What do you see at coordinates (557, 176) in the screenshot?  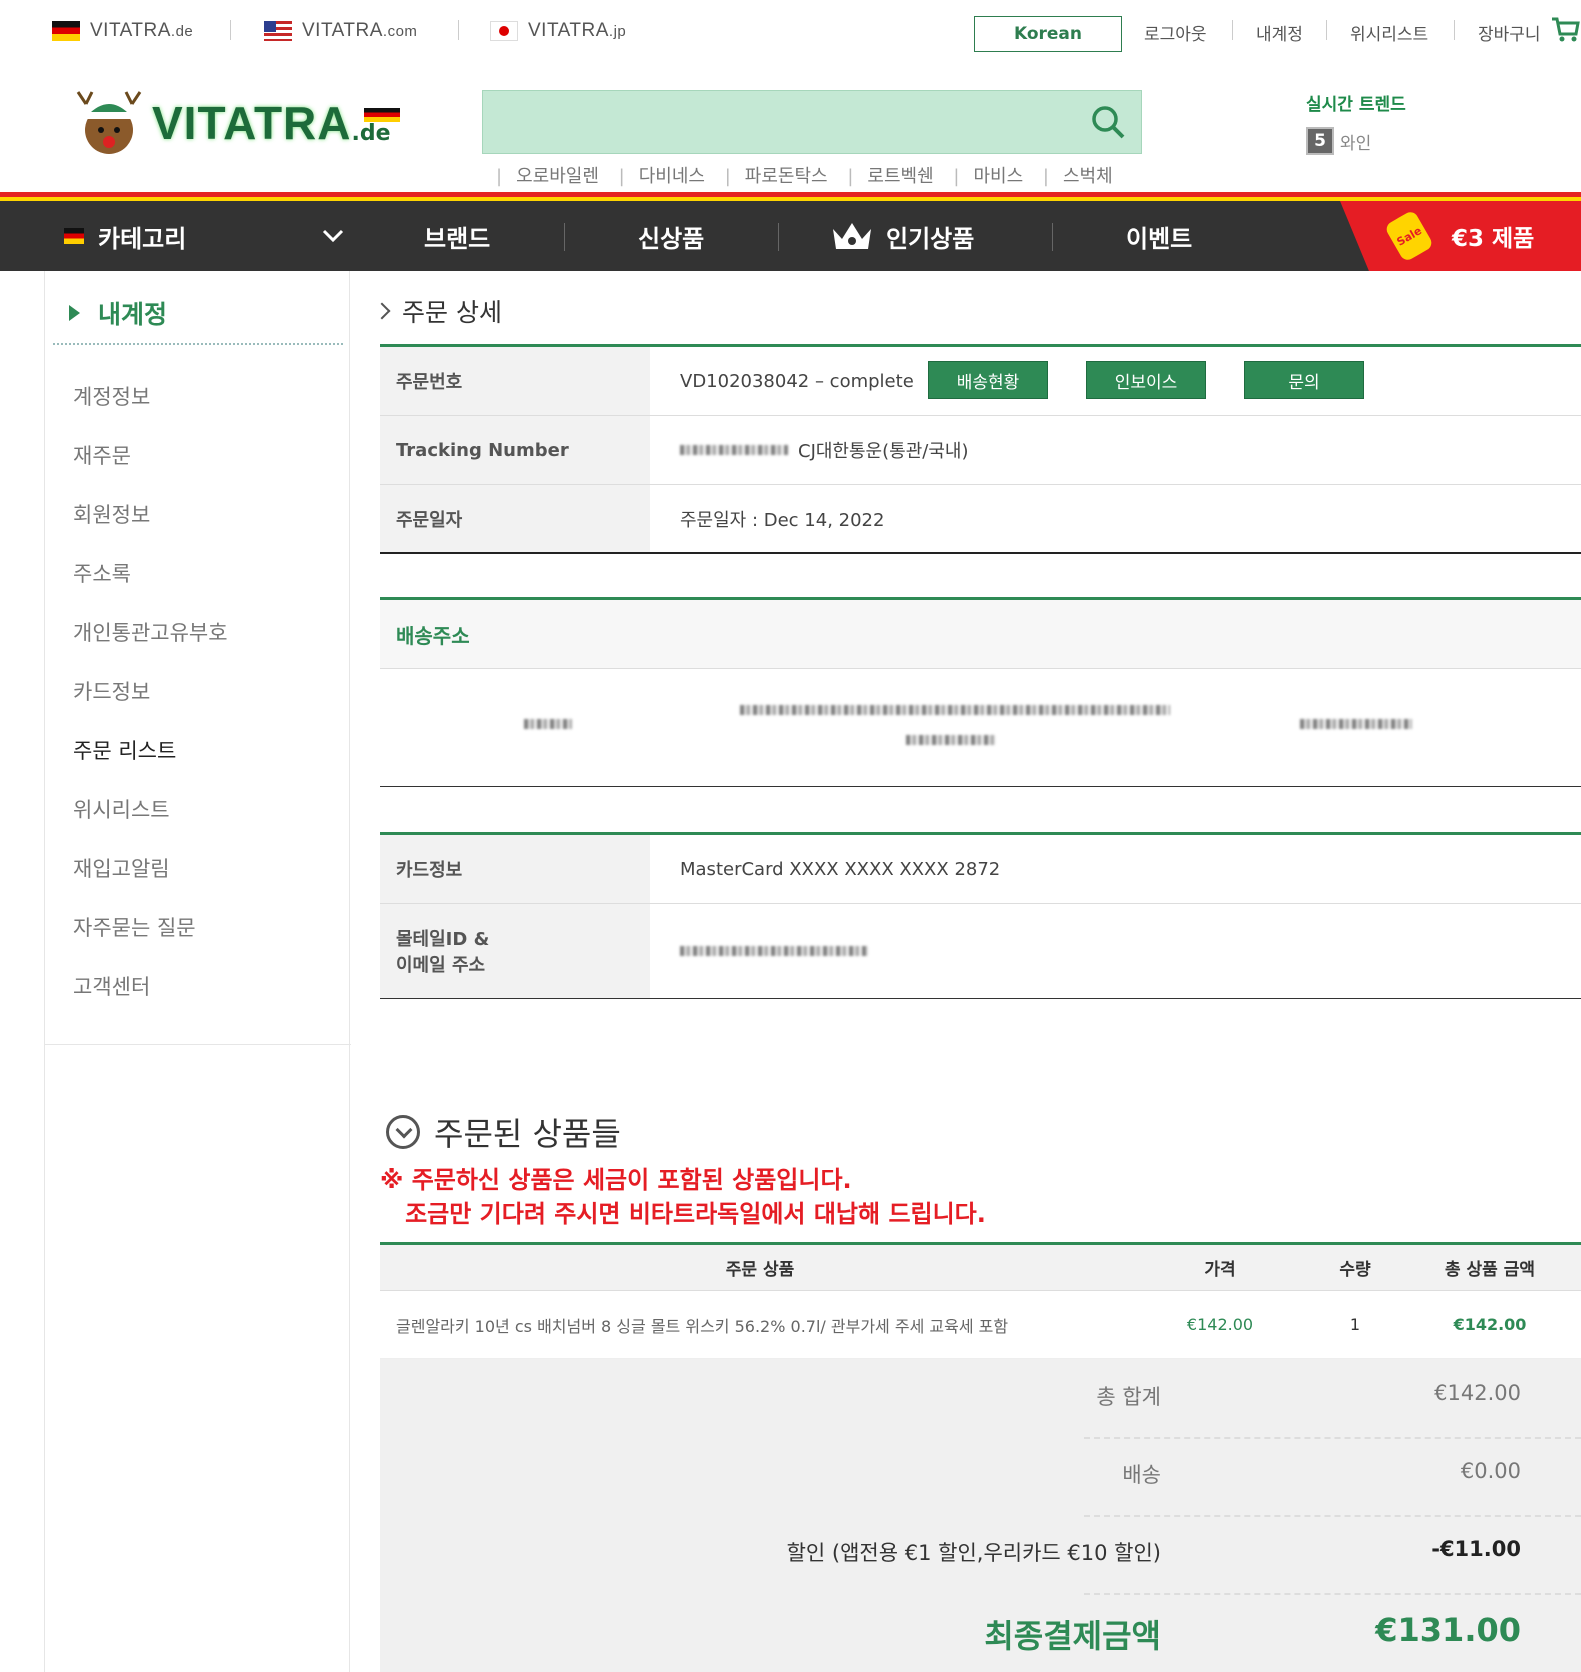 I see `keyword-link: 오로바일렌` at bounding box center [557, 176].